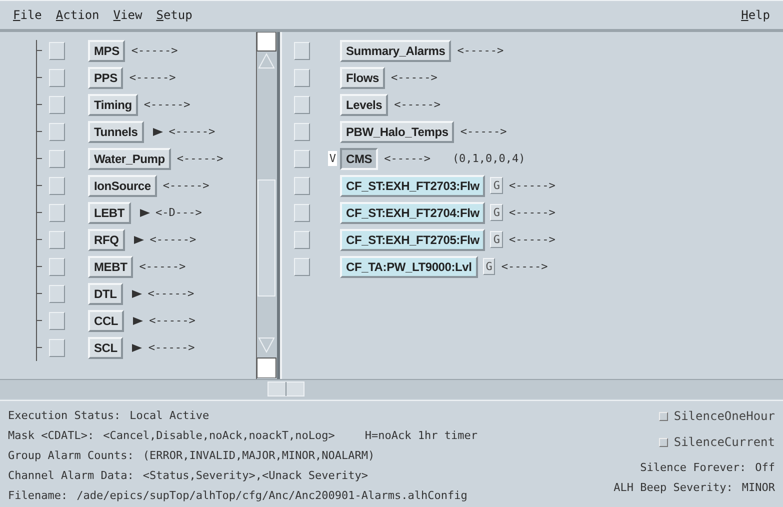  What do you see at coordinates (489, 158) in the screenshot?
I see `alarm-counts: (0,1,0,0,4)` at bounding box center [489, 158].